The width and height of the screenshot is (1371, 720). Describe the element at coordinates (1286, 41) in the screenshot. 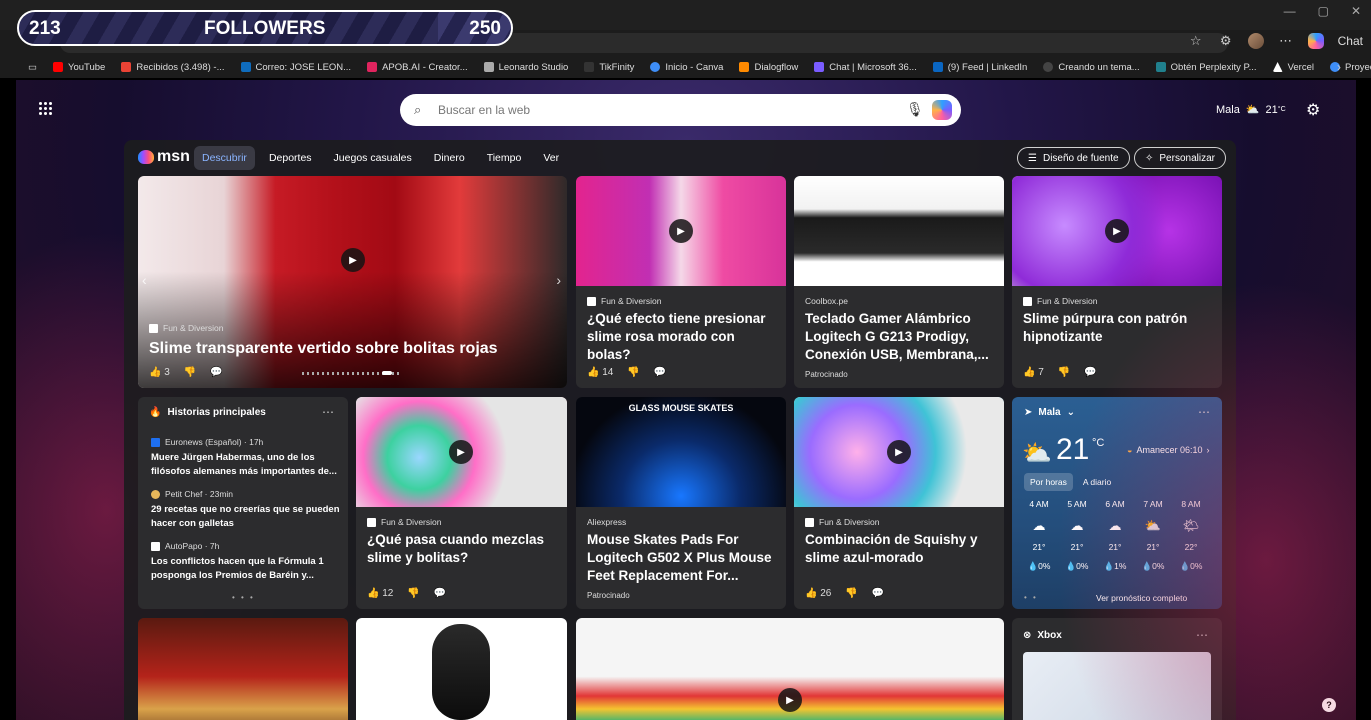

I see `more-menu-icon: ⋯` at that location.